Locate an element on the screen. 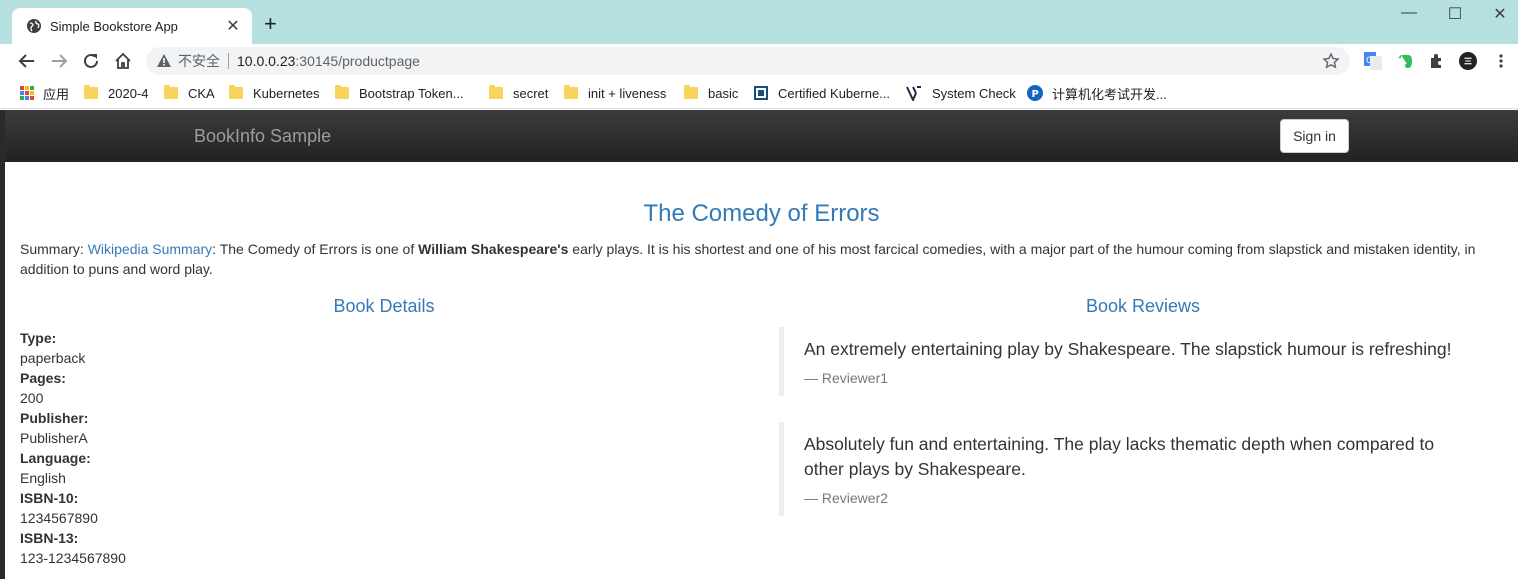 Image resolution: width=1518 pixels, height=579 pixels. detail-value: English is located at coordinates (43, 478).